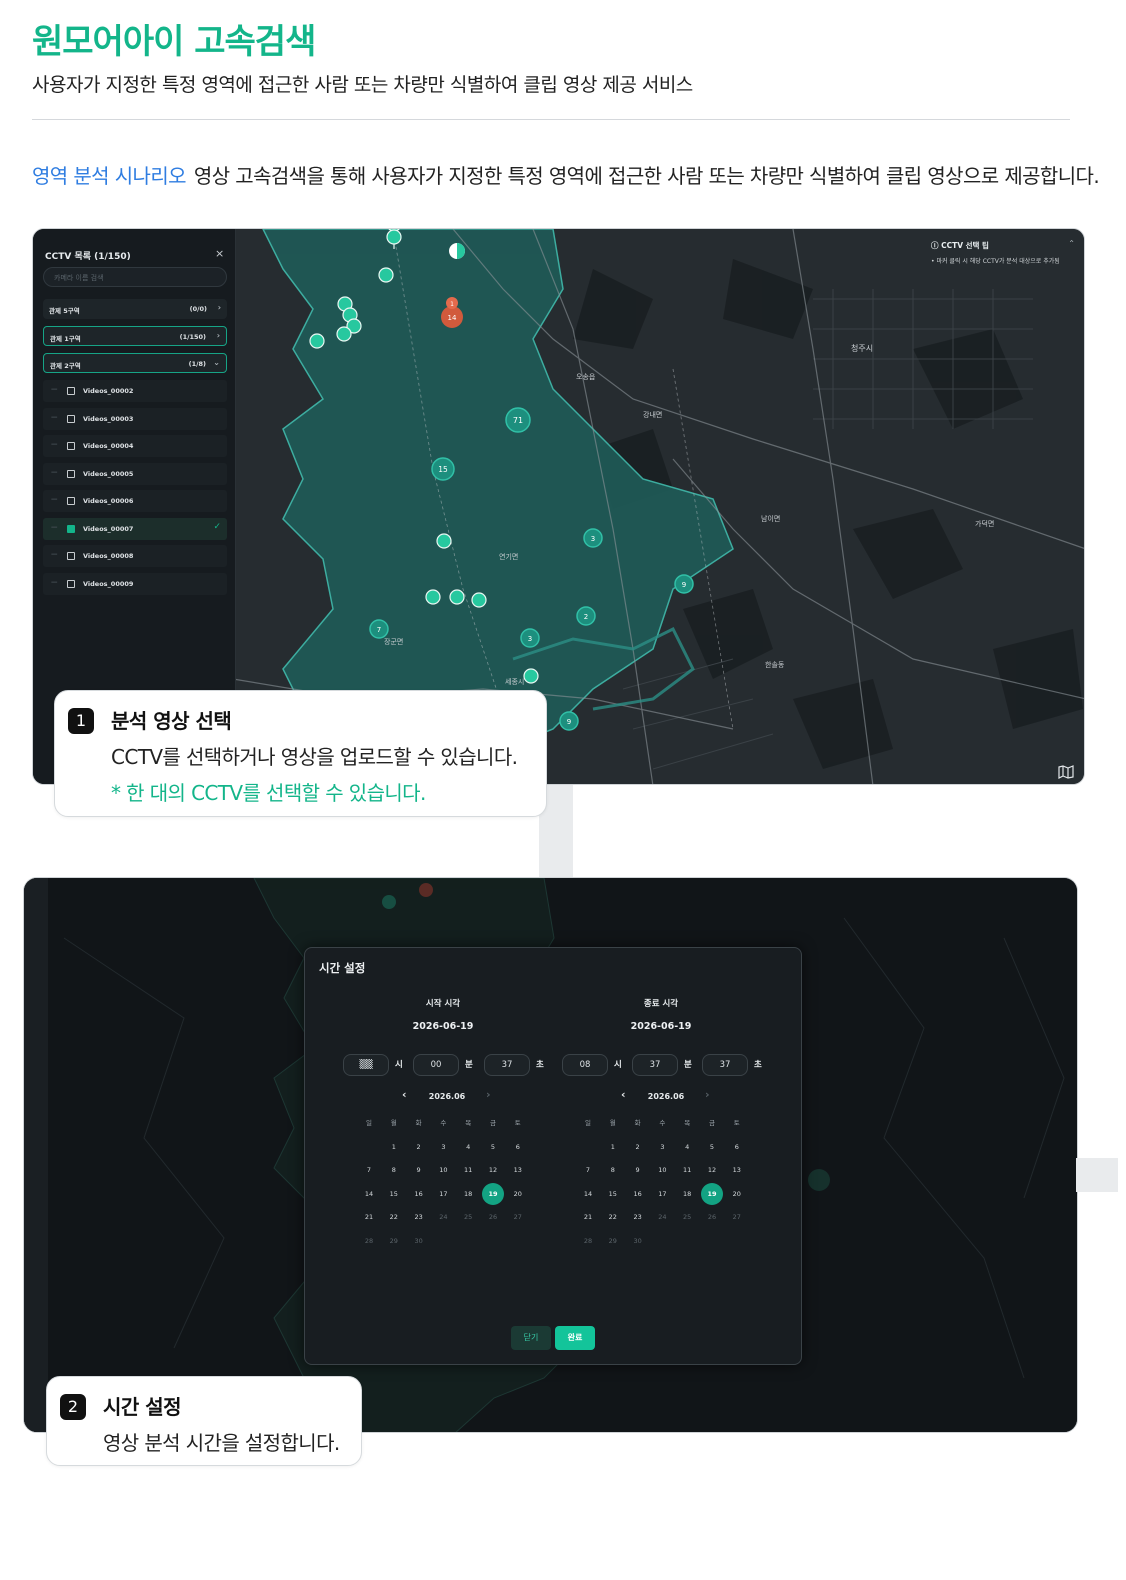 The height and width of the screenshot is (1580, 1126). What do you see at coordinates (655, 1065) in the screenshot?
I see `end-minute-input: 37` at bounding box center [655, 1065].